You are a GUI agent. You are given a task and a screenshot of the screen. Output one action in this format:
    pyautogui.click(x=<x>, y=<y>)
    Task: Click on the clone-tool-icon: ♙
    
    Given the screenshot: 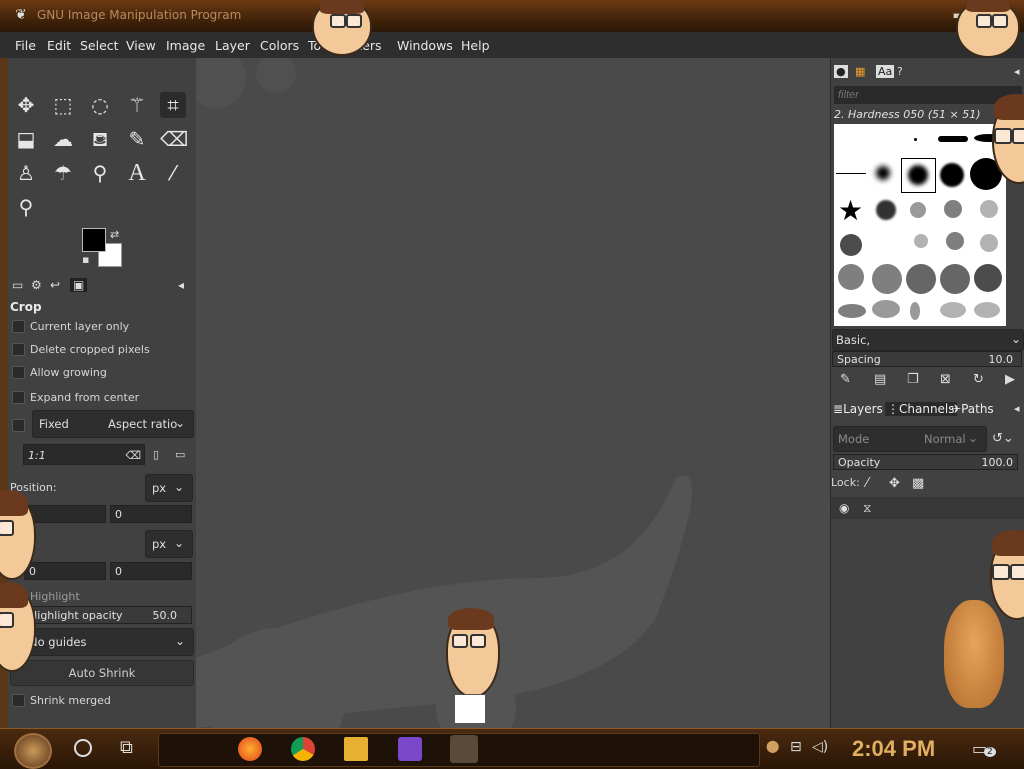 What is the action you would take?
    pyautogui.click(x=26, y=173)
    